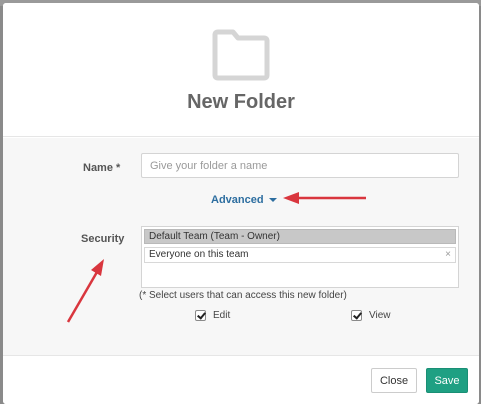 This screenshot has width=481, height=404. What do you see at coordinates (394, 380) in the screenshot?
I see `close-button: Close` at bounding box center [394, 380].